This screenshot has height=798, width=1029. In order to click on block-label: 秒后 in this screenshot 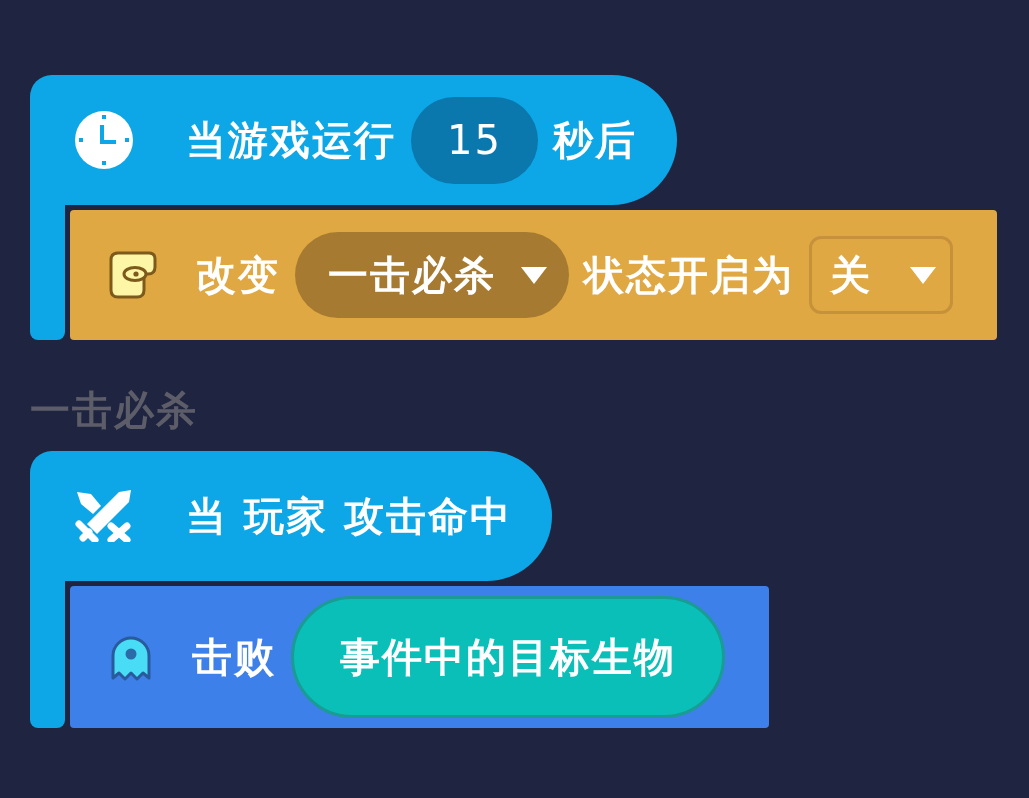, I will do `click(595, 140)`.